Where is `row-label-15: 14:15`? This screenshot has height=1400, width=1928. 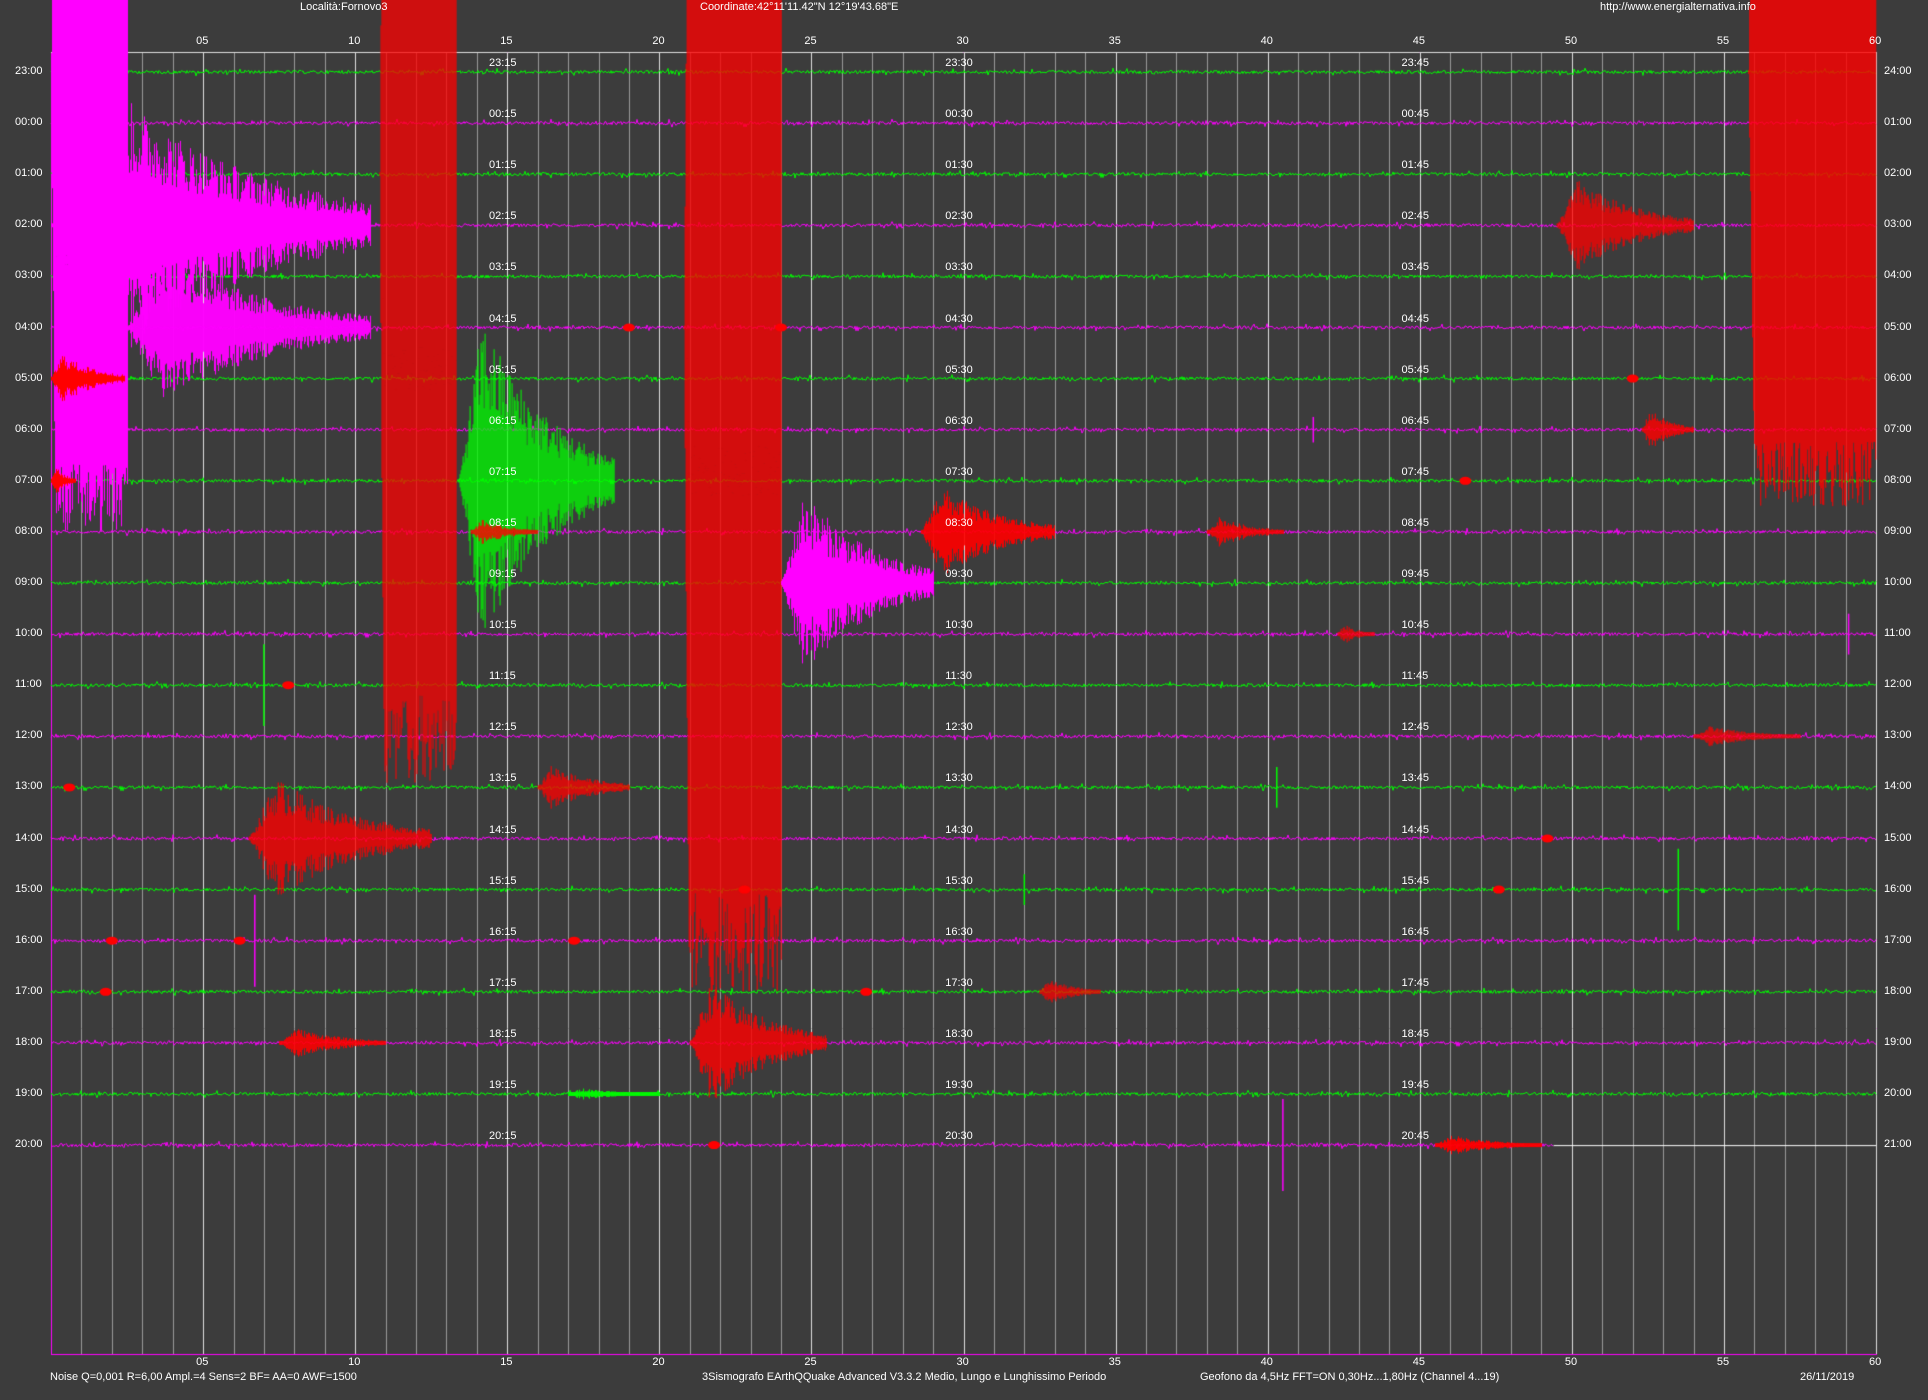 row-label-15: 14:15 is located at coordinates (503, 829).